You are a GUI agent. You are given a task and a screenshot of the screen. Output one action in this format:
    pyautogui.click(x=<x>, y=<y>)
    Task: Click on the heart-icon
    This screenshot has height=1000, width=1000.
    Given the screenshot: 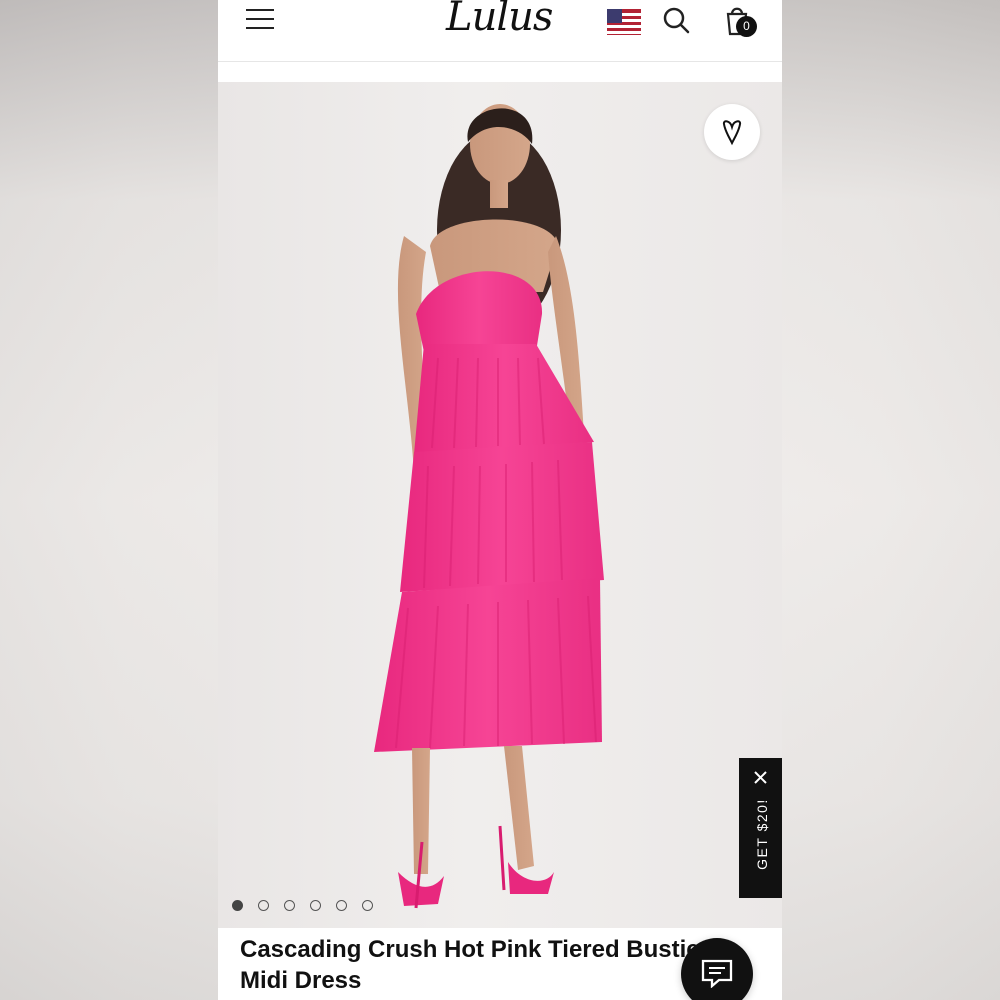 What is the action you would take?
    pyautogui.click(x=732, y=133)
    